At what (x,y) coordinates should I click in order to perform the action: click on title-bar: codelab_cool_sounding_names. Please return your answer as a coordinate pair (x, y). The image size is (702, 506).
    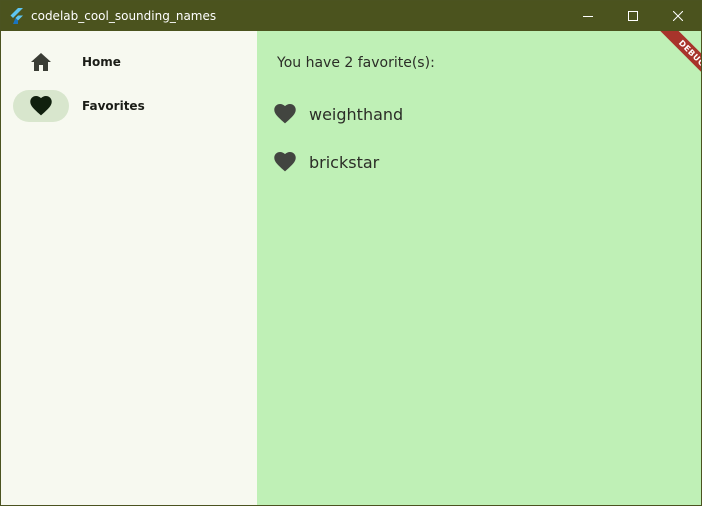
    Looking at the image, I should click on (351, 16).